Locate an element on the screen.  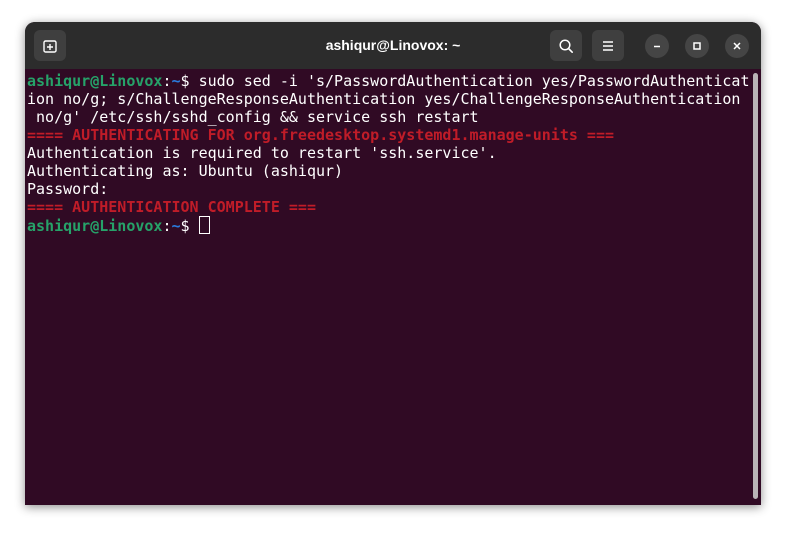
maximize-button is located at coordinates (697, 46).